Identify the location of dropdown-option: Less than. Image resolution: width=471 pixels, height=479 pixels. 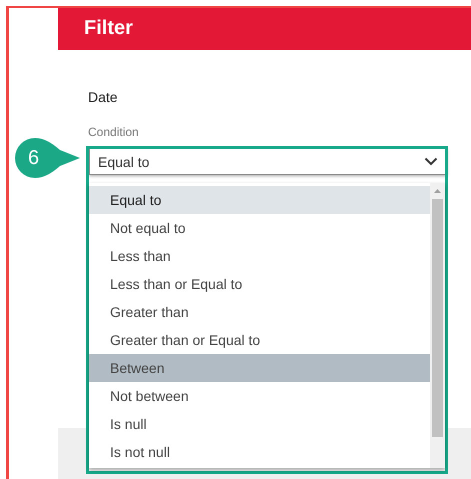
(259, 256).